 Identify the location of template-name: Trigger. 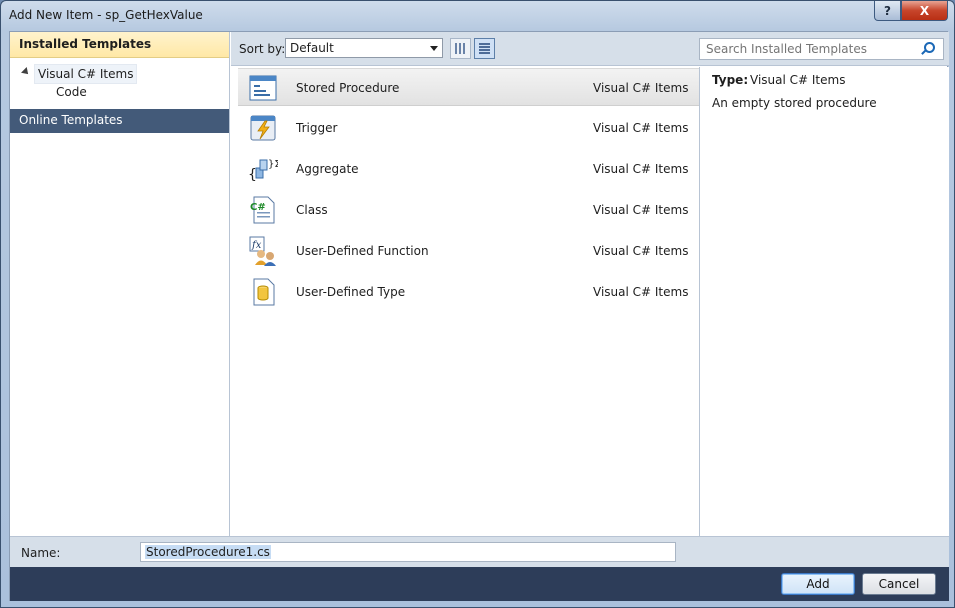
(317, 128).